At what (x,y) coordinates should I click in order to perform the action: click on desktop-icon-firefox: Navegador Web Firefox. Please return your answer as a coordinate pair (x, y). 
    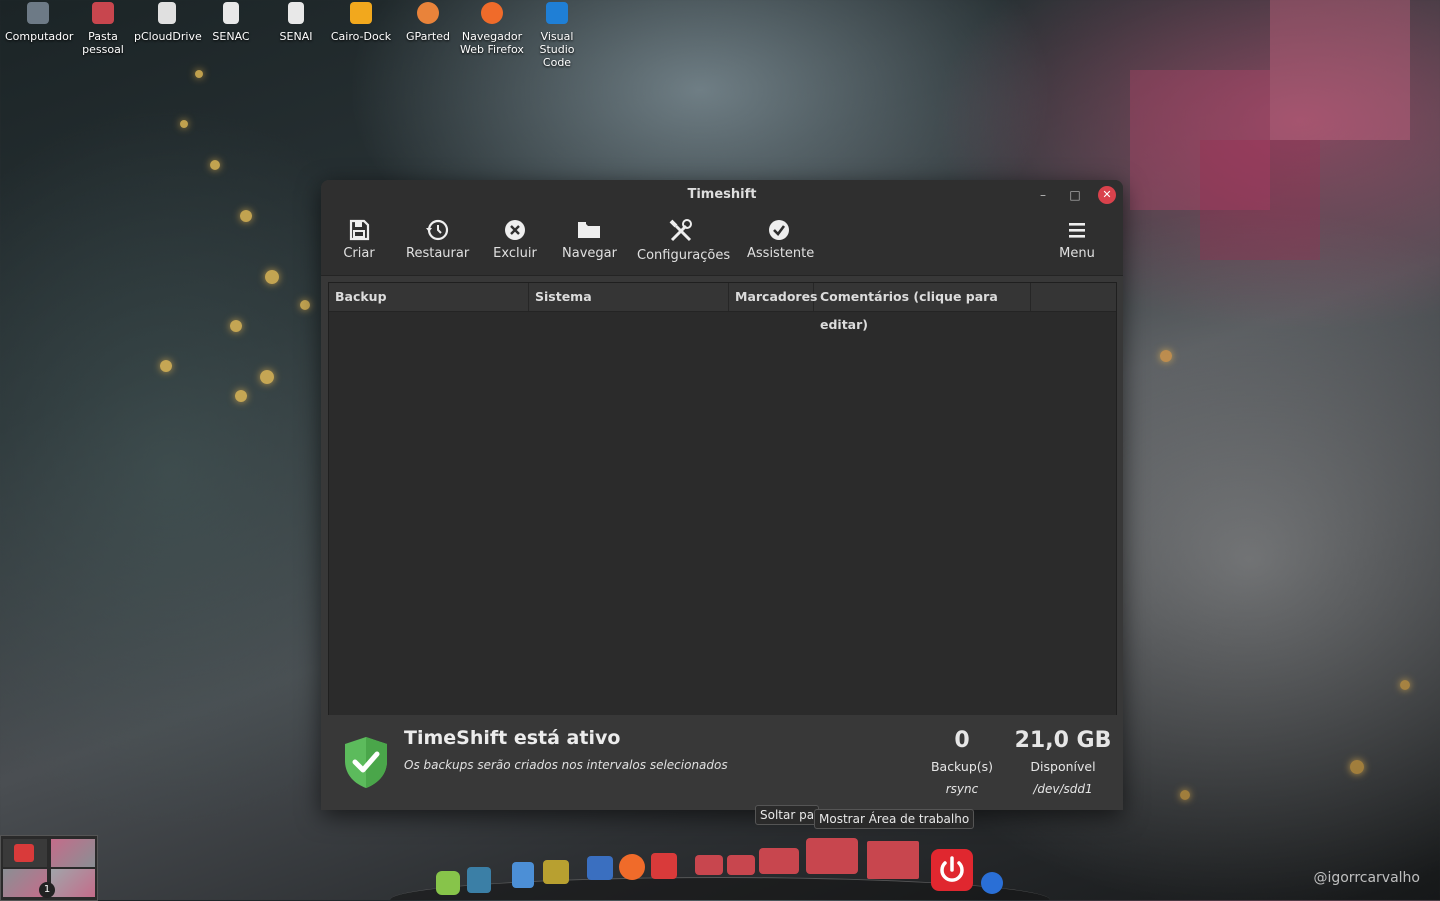
    Looking at the image, I should click on (492, 29).